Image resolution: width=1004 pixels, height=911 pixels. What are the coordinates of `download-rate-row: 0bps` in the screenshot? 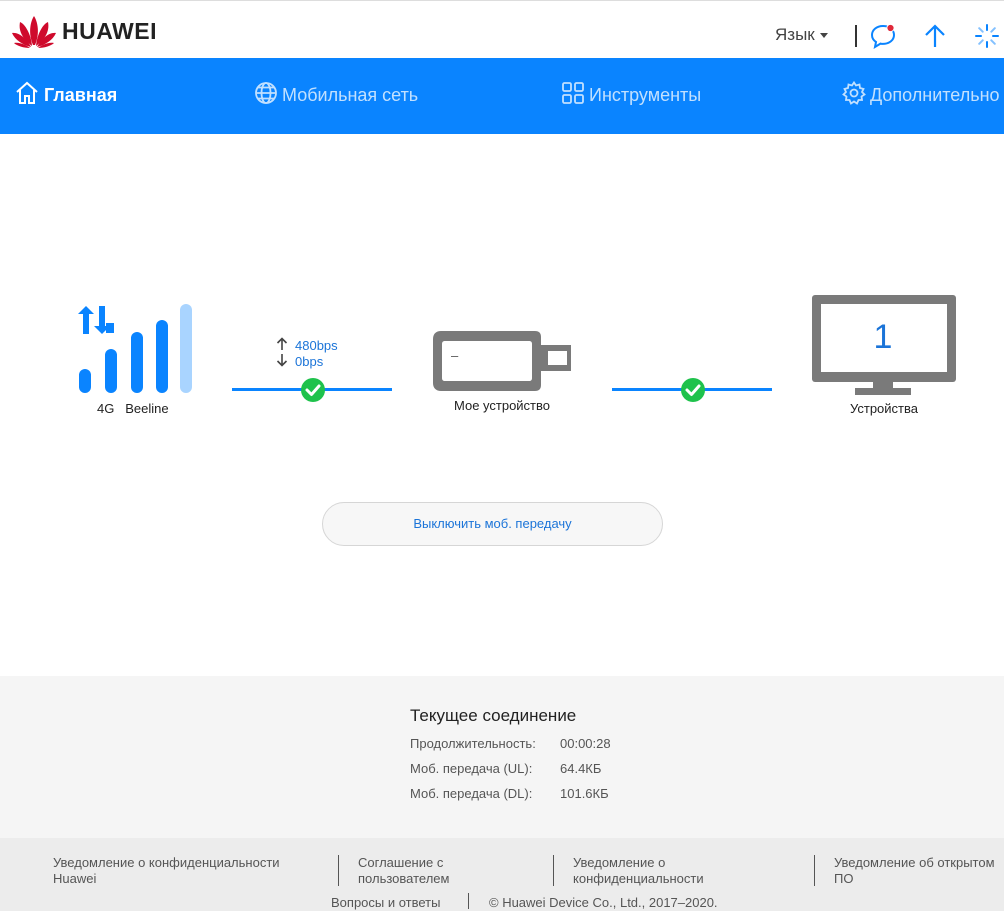 It's located at (306, 361).